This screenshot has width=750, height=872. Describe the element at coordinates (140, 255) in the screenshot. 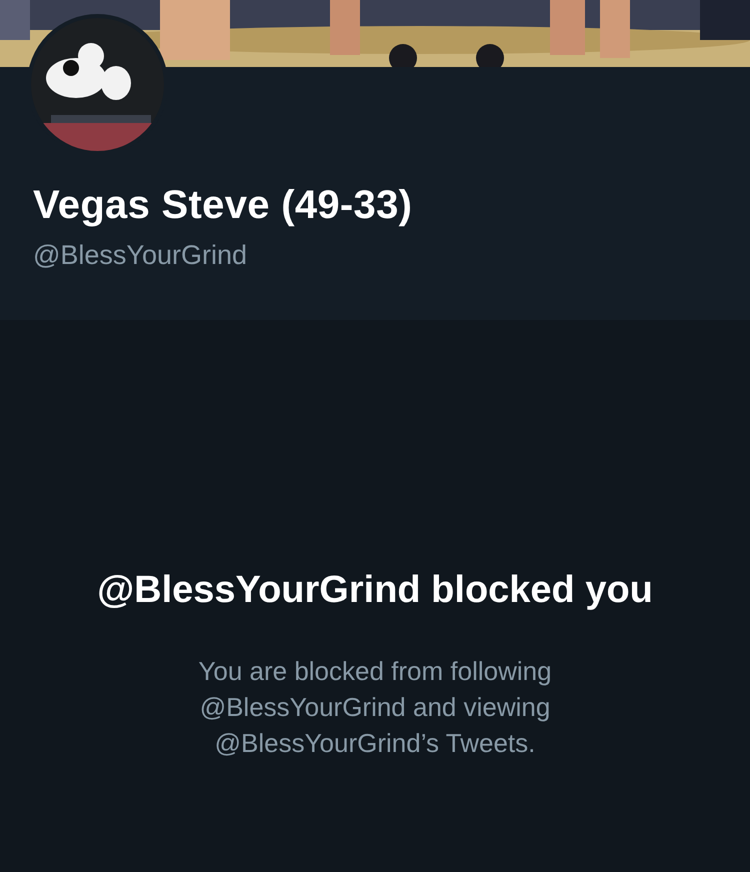

I see `profile-handle: @BlessYourGrind` at that location.